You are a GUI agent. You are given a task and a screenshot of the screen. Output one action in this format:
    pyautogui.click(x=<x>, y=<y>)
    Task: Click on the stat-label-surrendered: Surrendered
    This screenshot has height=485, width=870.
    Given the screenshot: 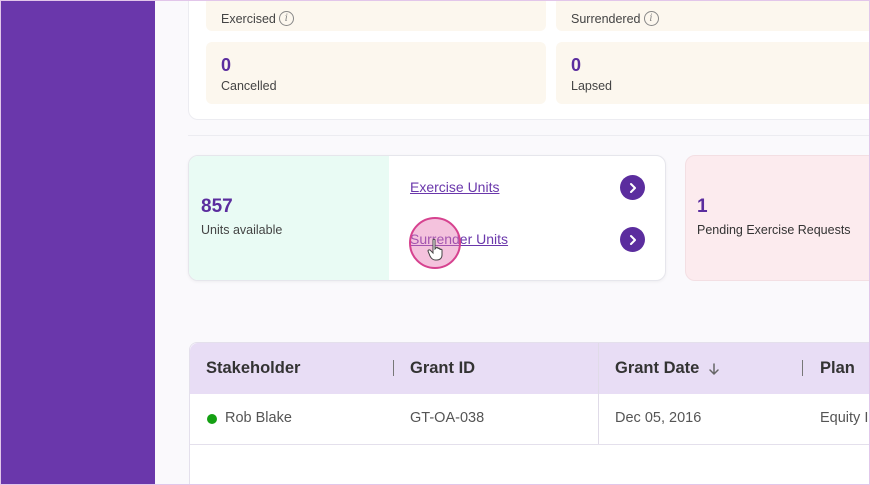 What is the action you would take?
    pyautogui.click(x=606, y=18)
    